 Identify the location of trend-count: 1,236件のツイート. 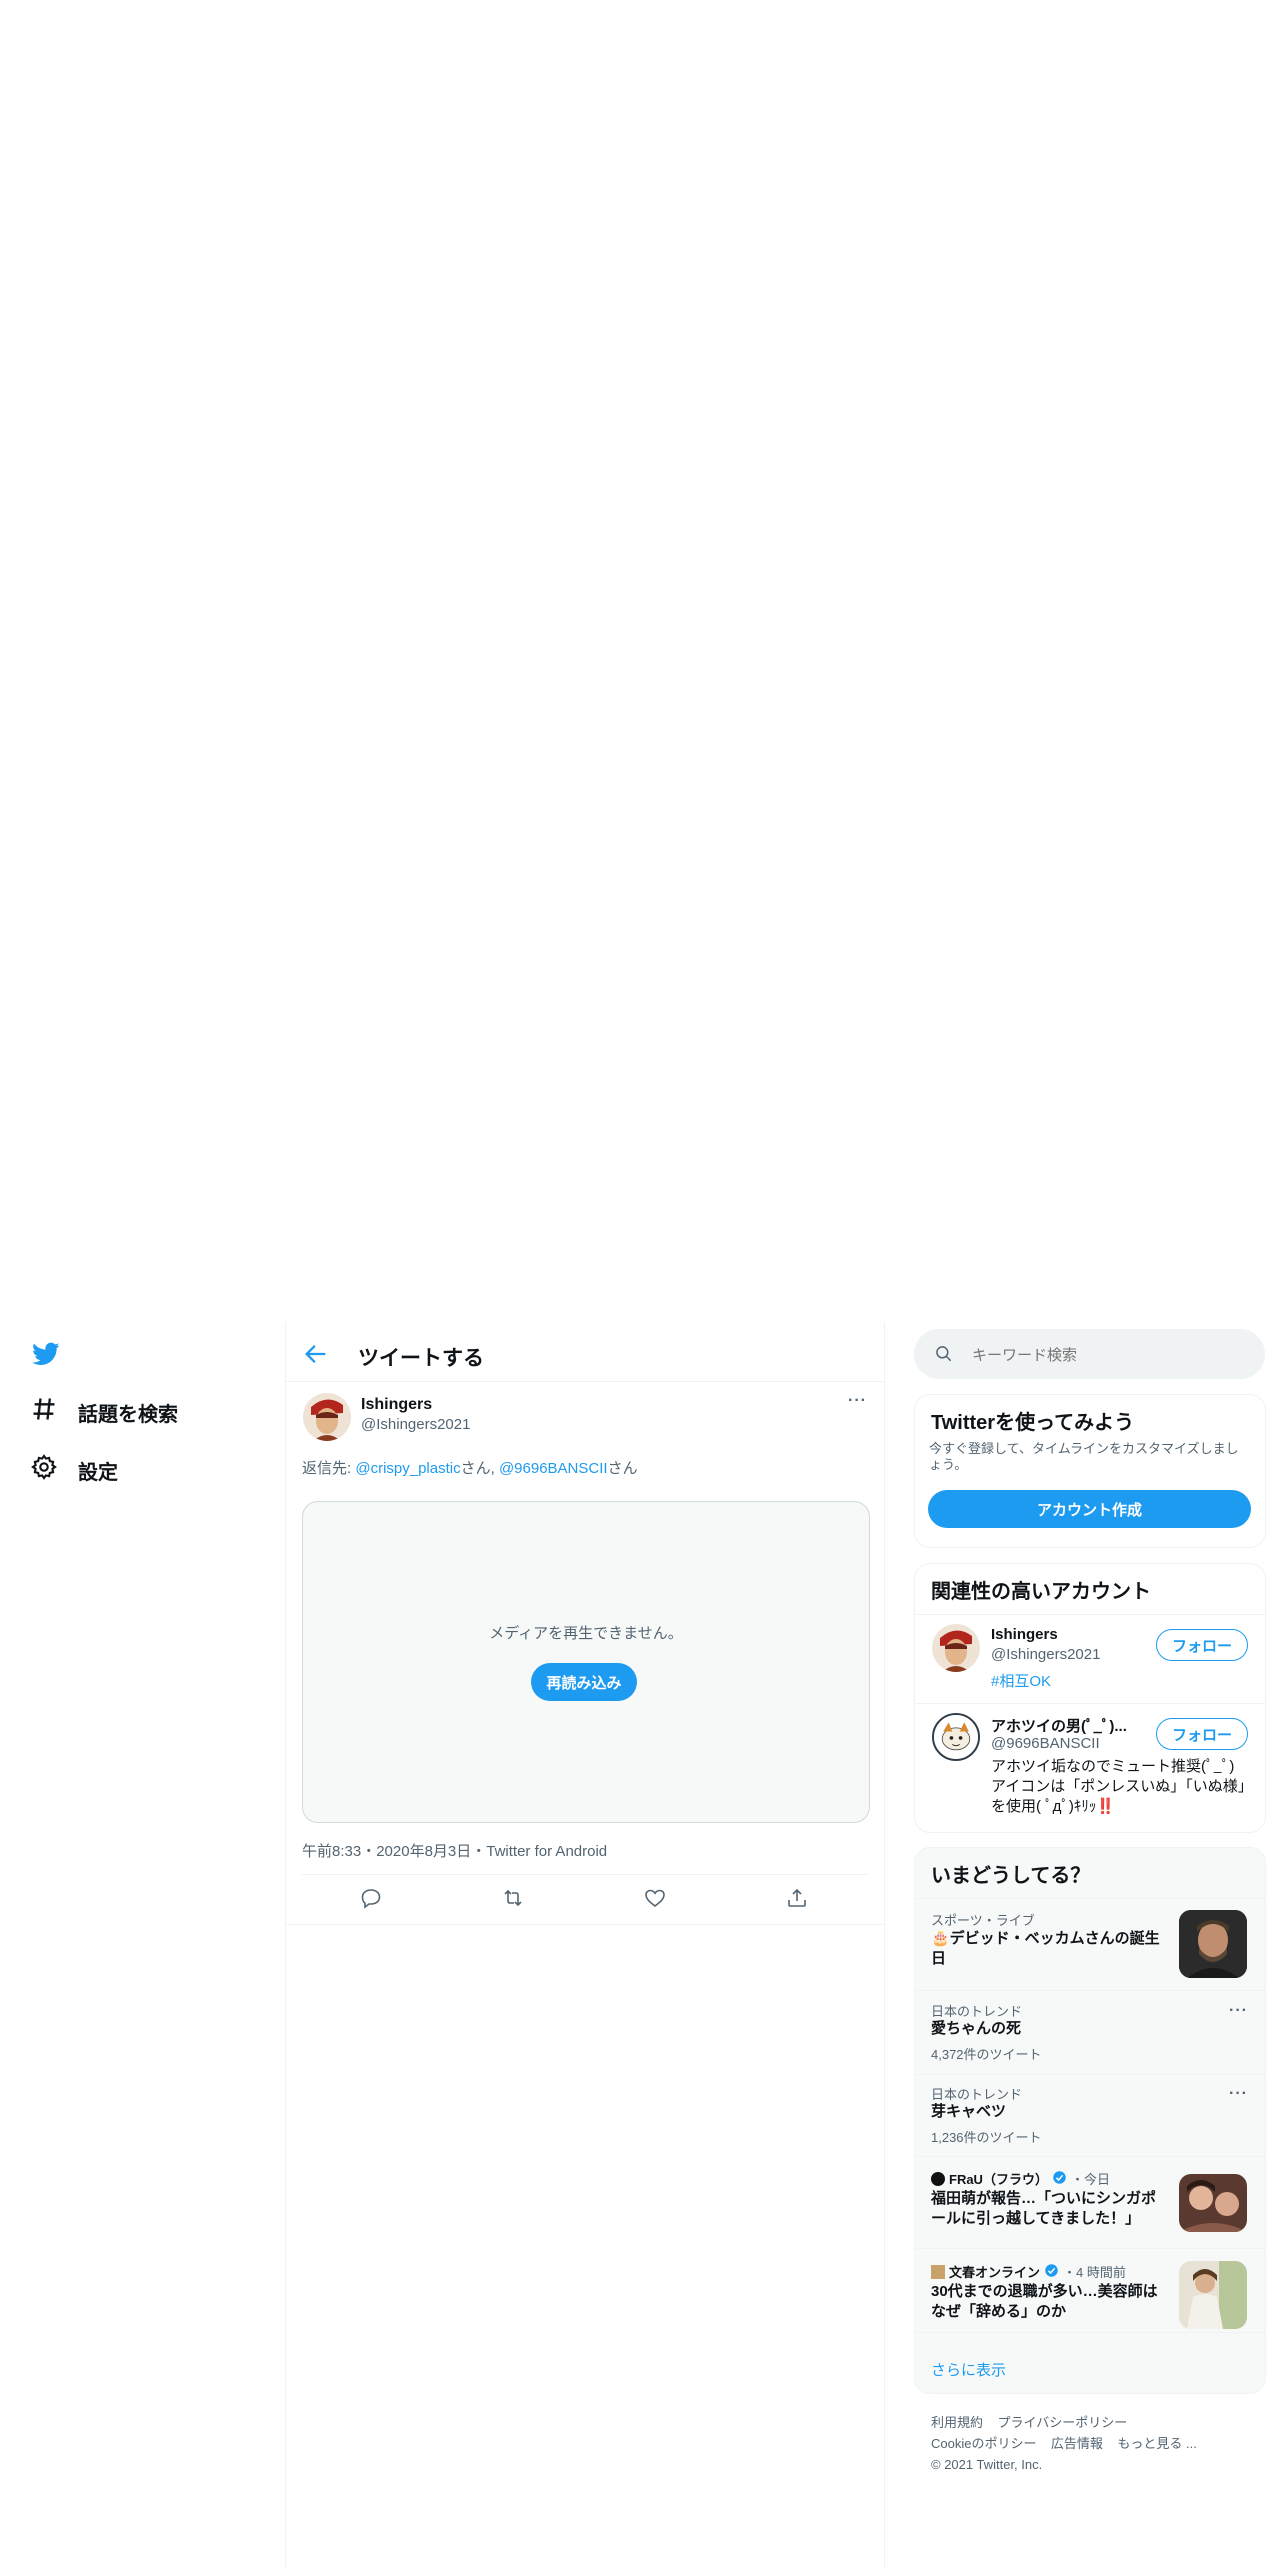
(986, 2137).